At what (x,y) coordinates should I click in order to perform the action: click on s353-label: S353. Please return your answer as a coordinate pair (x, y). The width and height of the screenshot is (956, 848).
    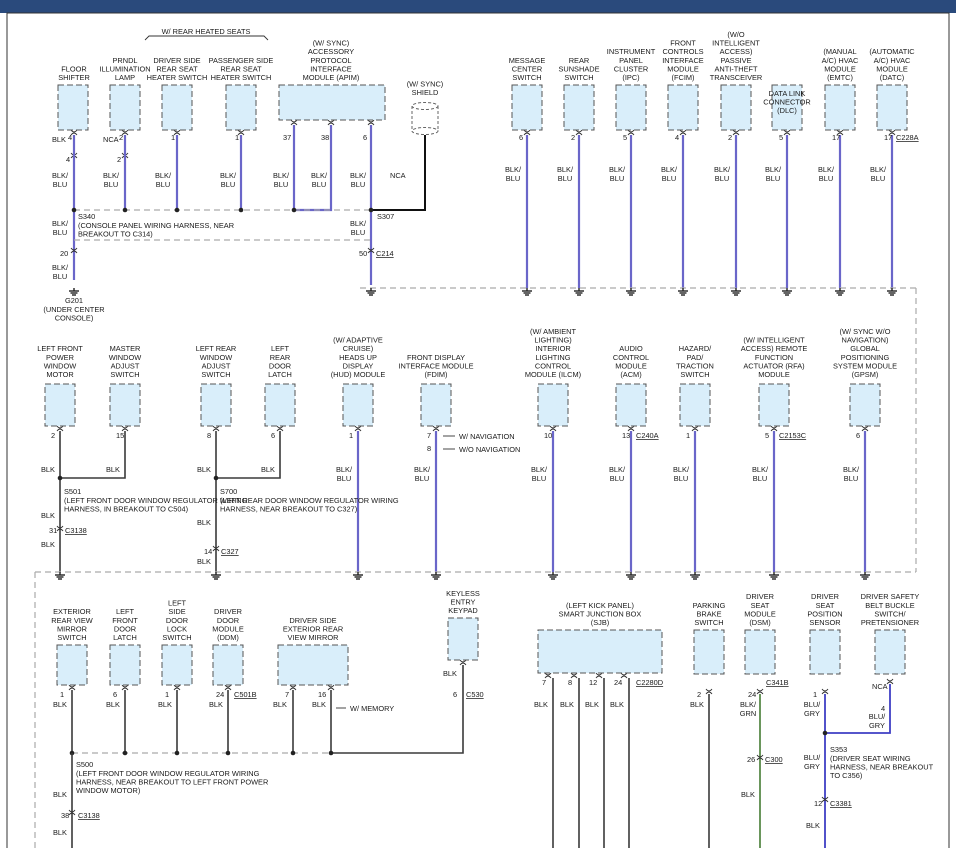
    Looking at the image, I should click on (838, 749).